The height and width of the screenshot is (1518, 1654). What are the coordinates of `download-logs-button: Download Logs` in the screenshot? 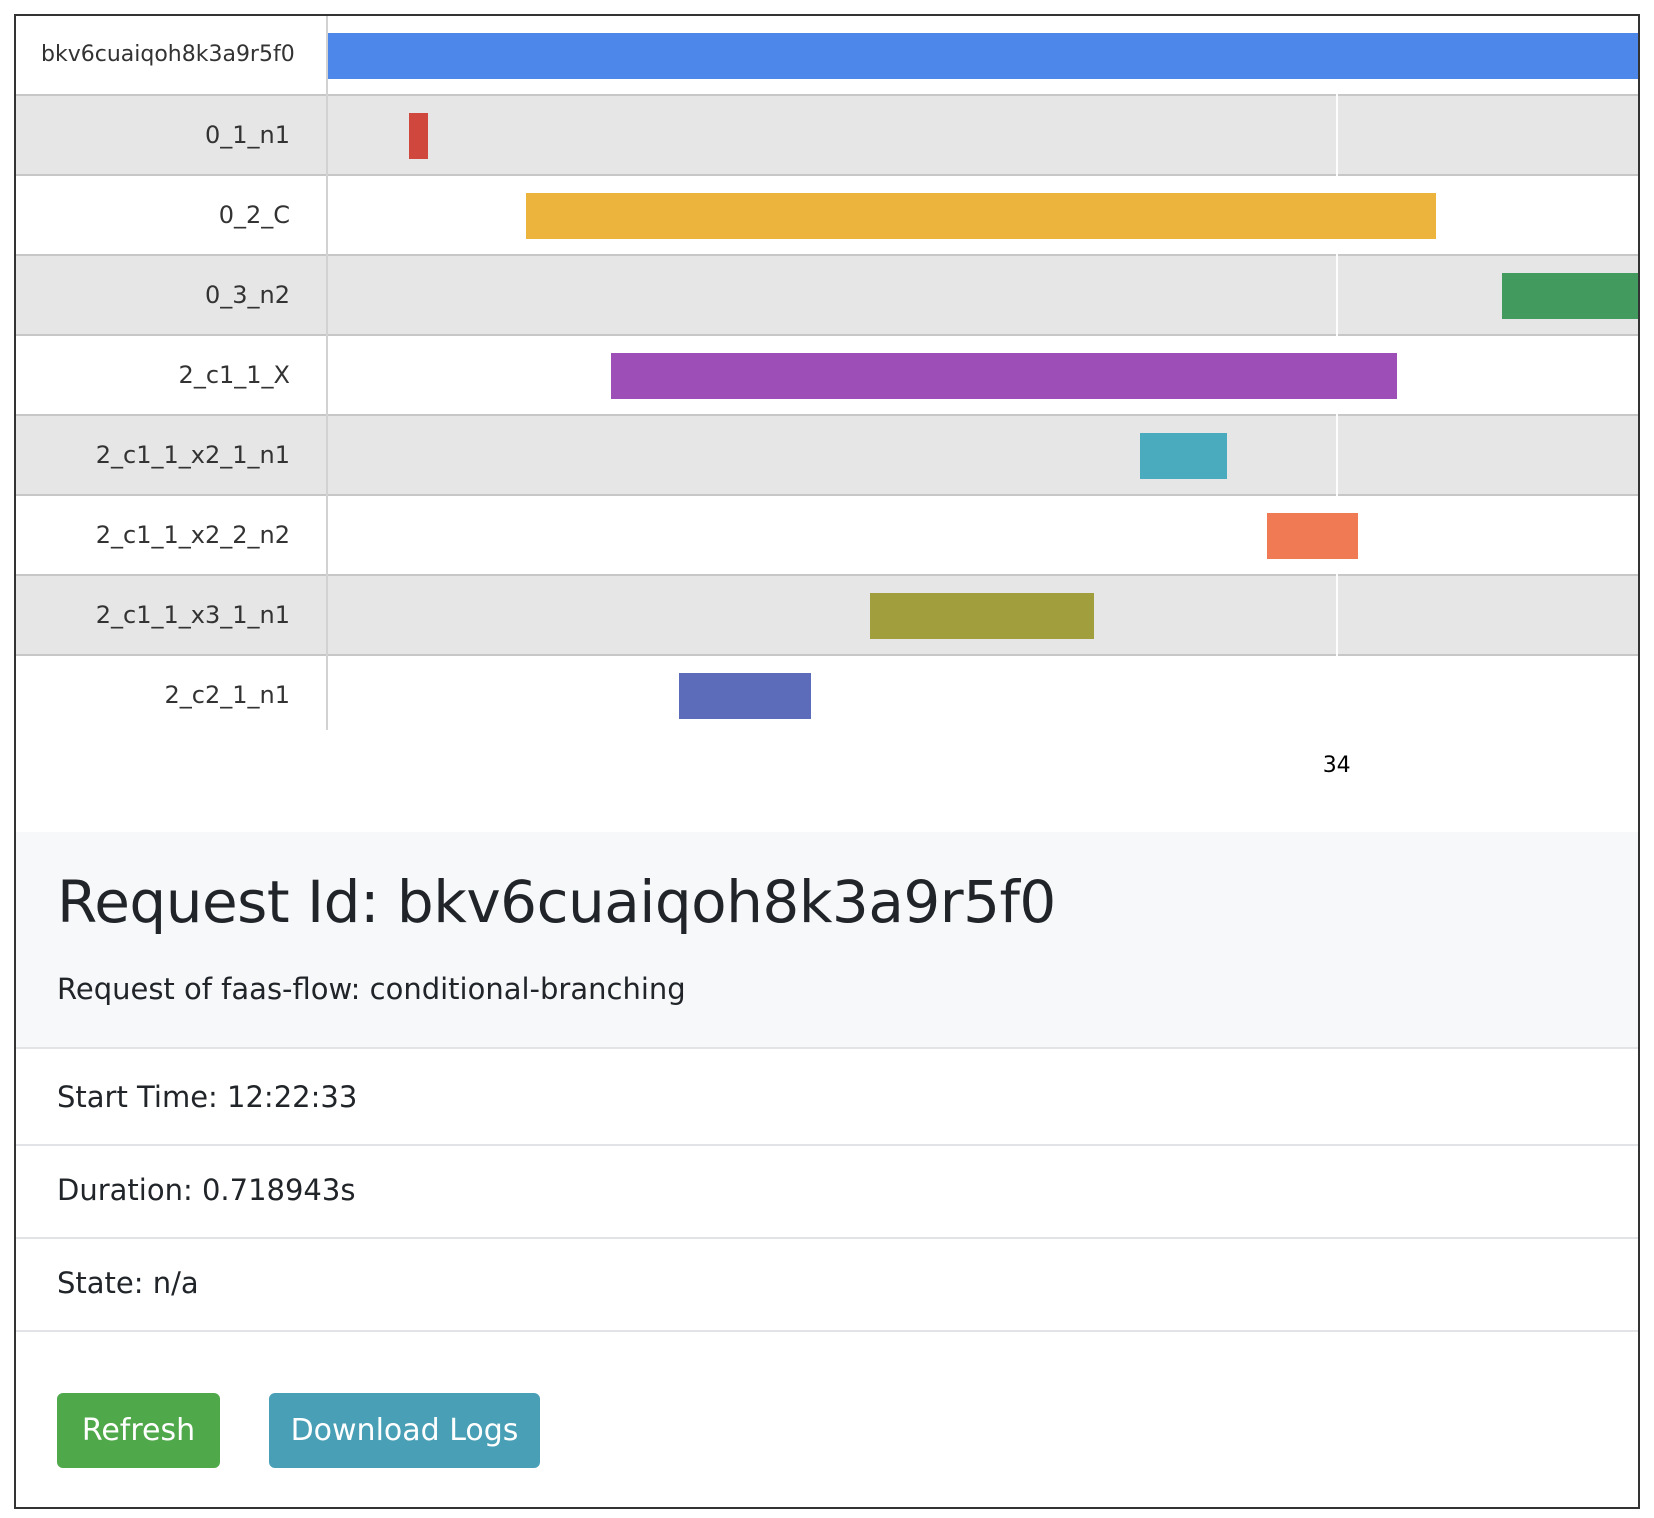 It's located at (404, 1430).